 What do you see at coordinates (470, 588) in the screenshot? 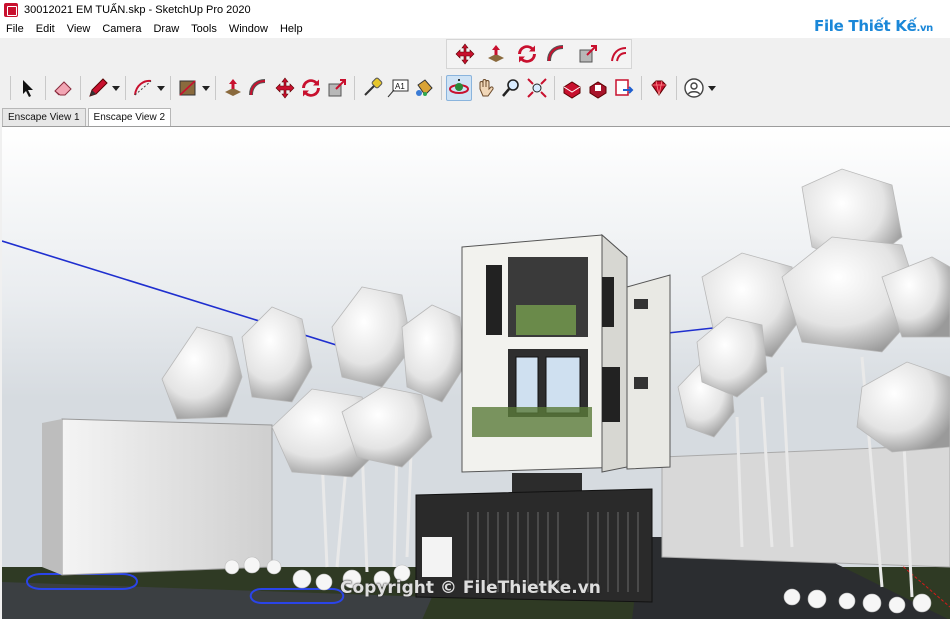
I see `copyright-watermark: Copyright © FileThietKe.vn` at bounding box center [470, 588].